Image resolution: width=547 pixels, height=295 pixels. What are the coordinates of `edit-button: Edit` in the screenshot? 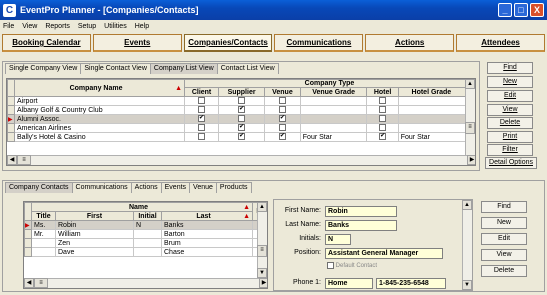 It's located at (510, 96).